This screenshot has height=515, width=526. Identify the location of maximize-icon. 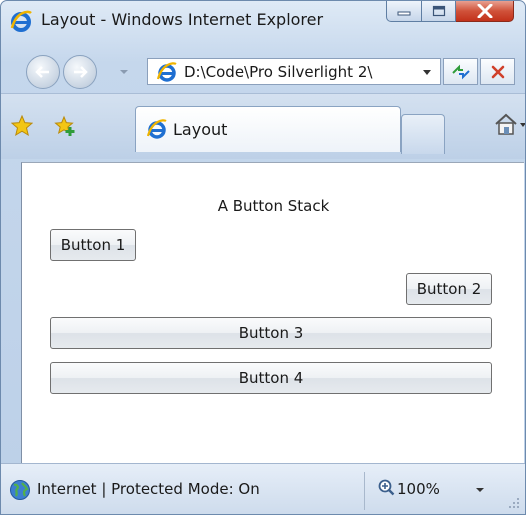
(438, 11).